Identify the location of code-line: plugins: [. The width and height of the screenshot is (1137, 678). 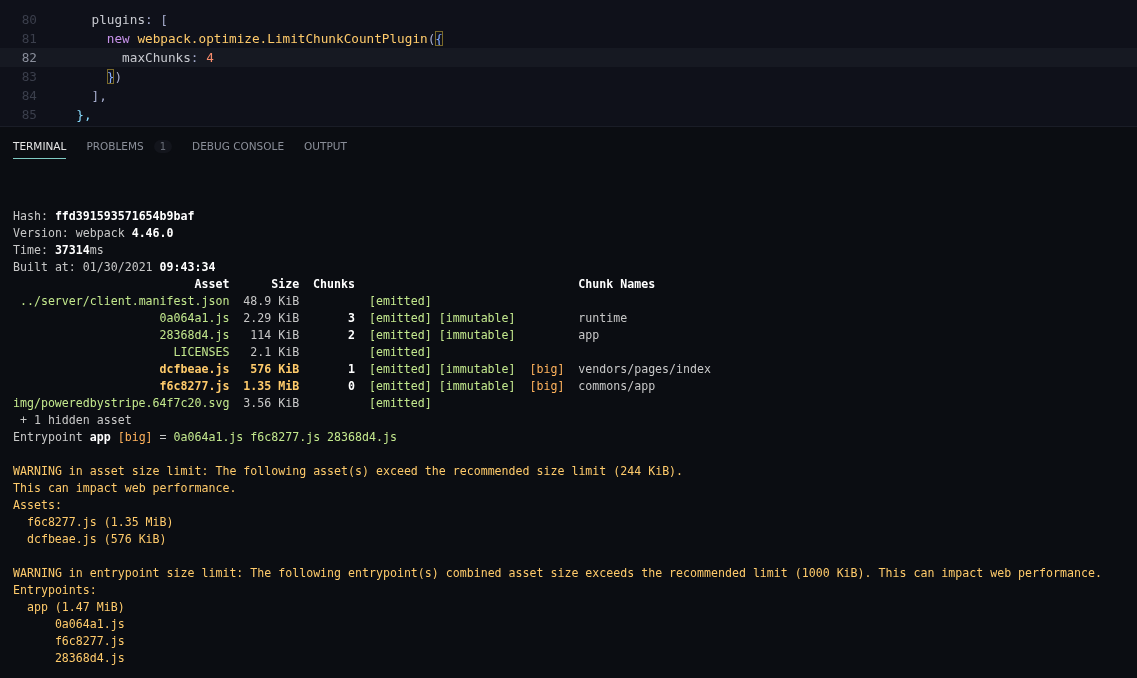
(129, 19).